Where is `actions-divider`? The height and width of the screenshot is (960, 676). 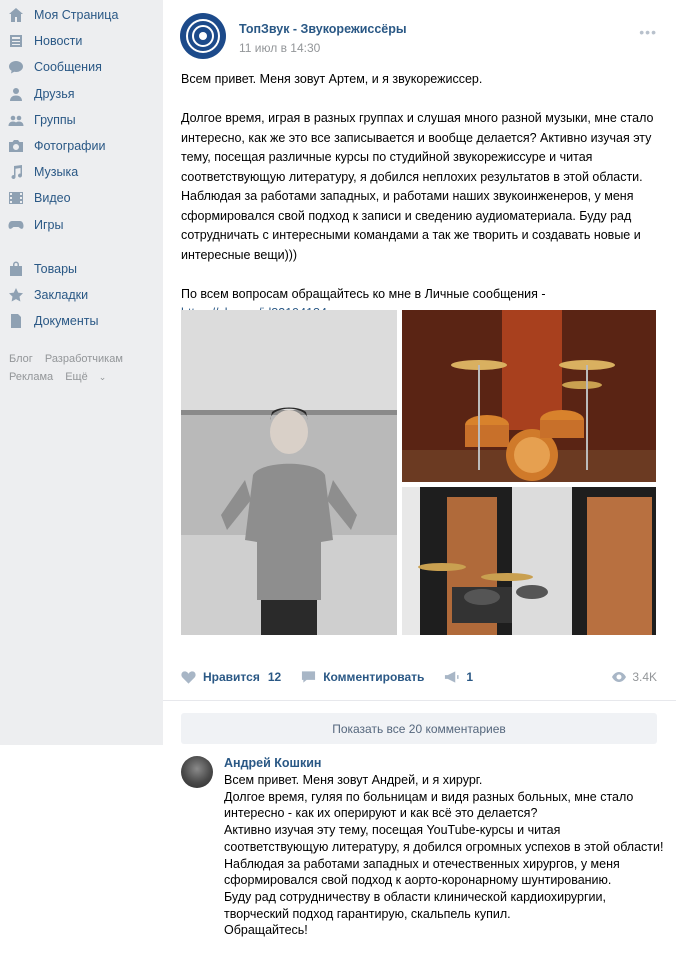
actions-divider is located at coordinates (419, 700).